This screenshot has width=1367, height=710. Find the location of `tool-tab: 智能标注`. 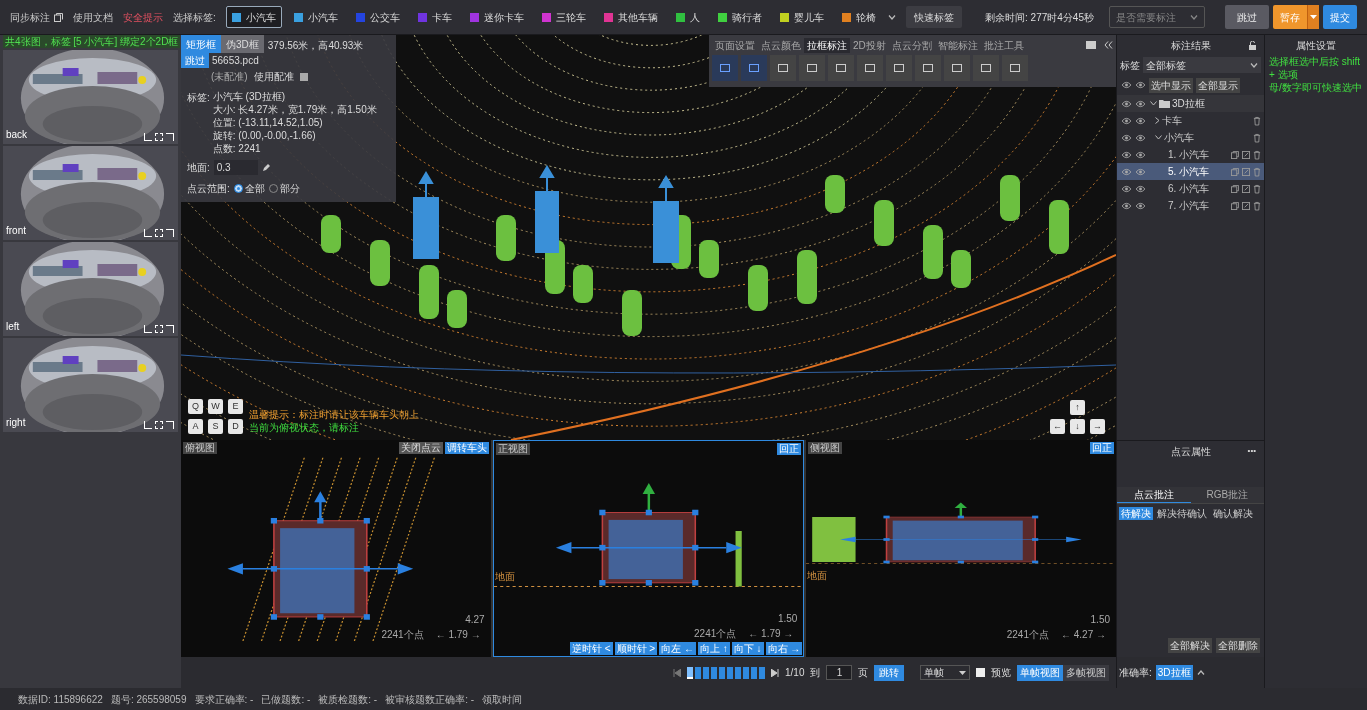

tool-tab: 智能标注 is located at coordinates (957, 45).